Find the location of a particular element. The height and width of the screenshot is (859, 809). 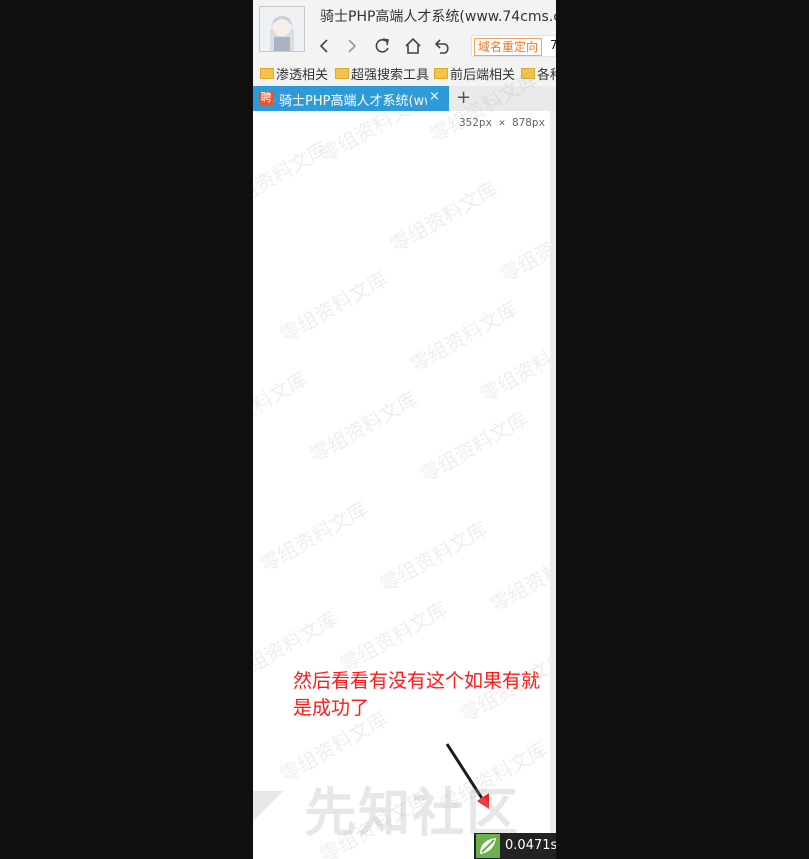

reload-button is located at coordinates (382, 46).